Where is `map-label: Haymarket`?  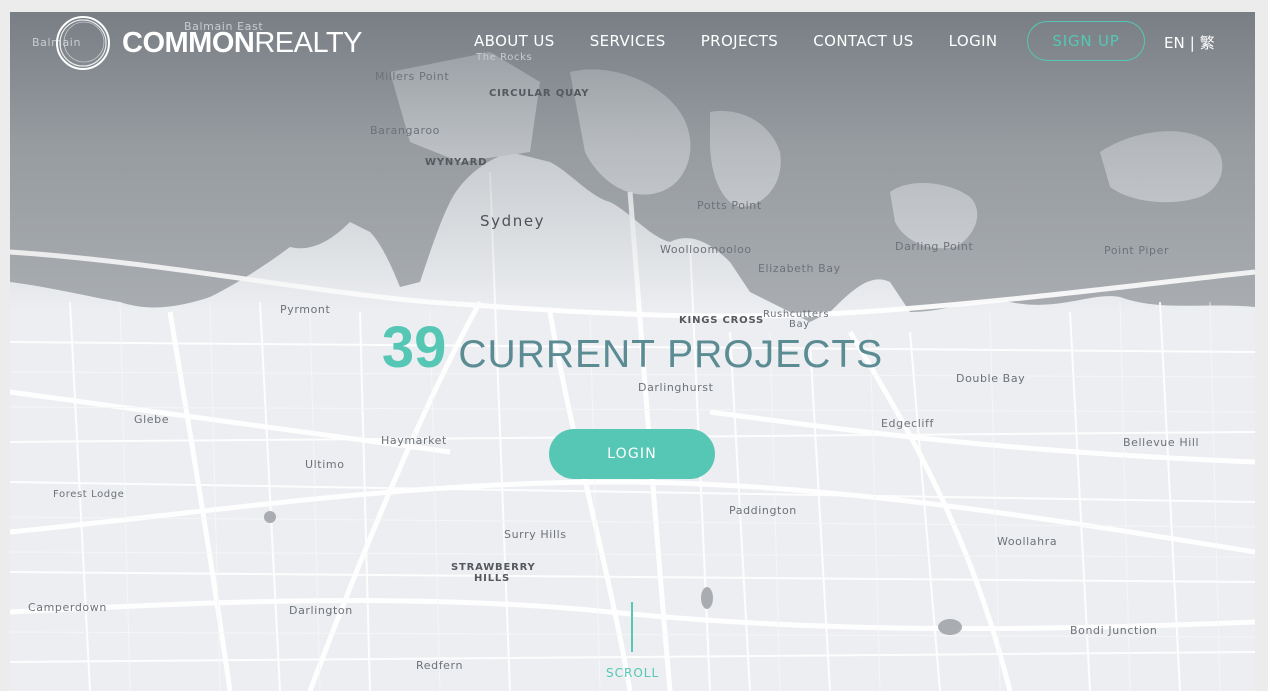 map-label: Haymarket is located at coordinates (414, 440).